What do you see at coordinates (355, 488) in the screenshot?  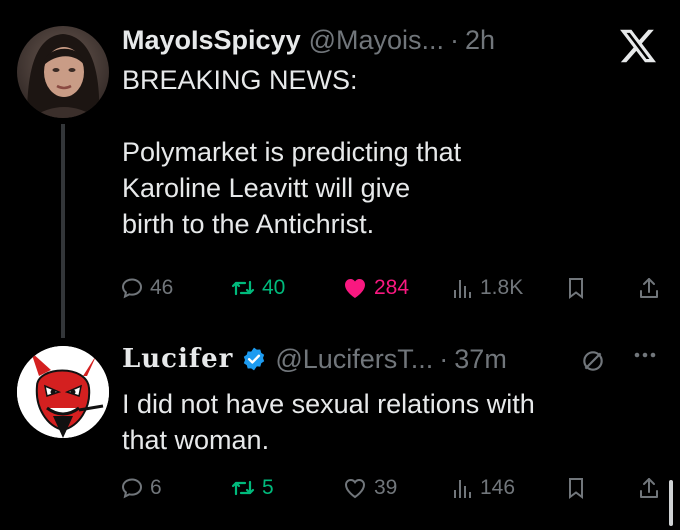 I see `heart-outline-icon` at bounding box center [355, 488].